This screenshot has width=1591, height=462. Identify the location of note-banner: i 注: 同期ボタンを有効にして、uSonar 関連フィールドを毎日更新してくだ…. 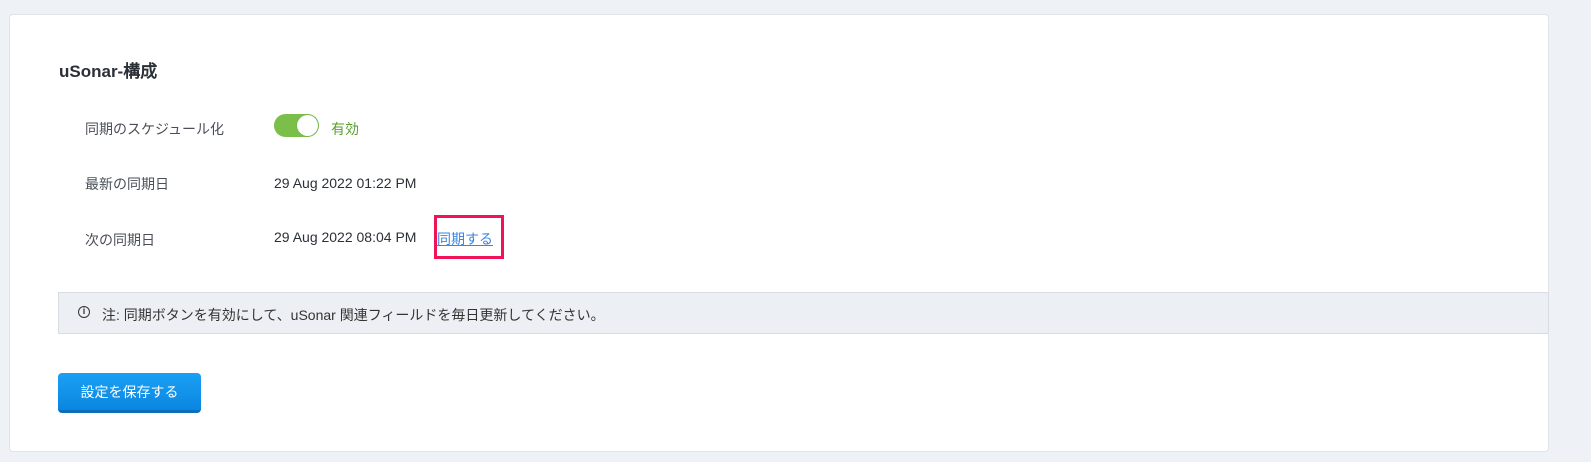
(803, 313).